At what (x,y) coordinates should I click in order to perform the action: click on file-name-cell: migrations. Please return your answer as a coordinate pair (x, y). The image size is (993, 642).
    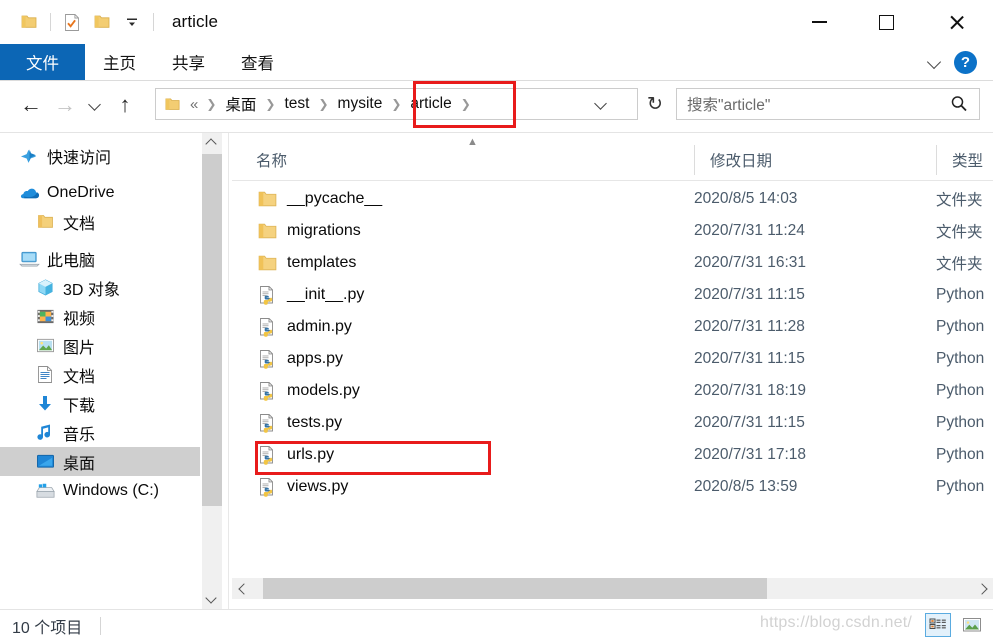
    Looking at the image, I should click on (308, 231).